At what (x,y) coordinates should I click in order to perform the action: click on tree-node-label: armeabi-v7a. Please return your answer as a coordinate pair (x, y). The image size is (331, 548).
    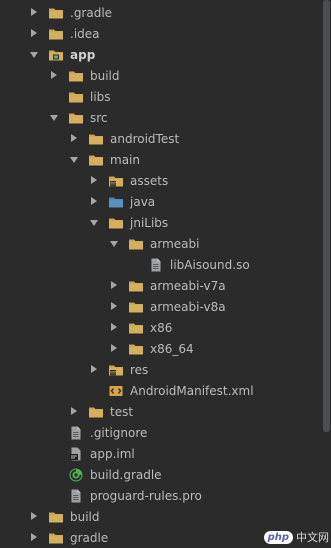
    Looking at the image, I should click on (188, 285).